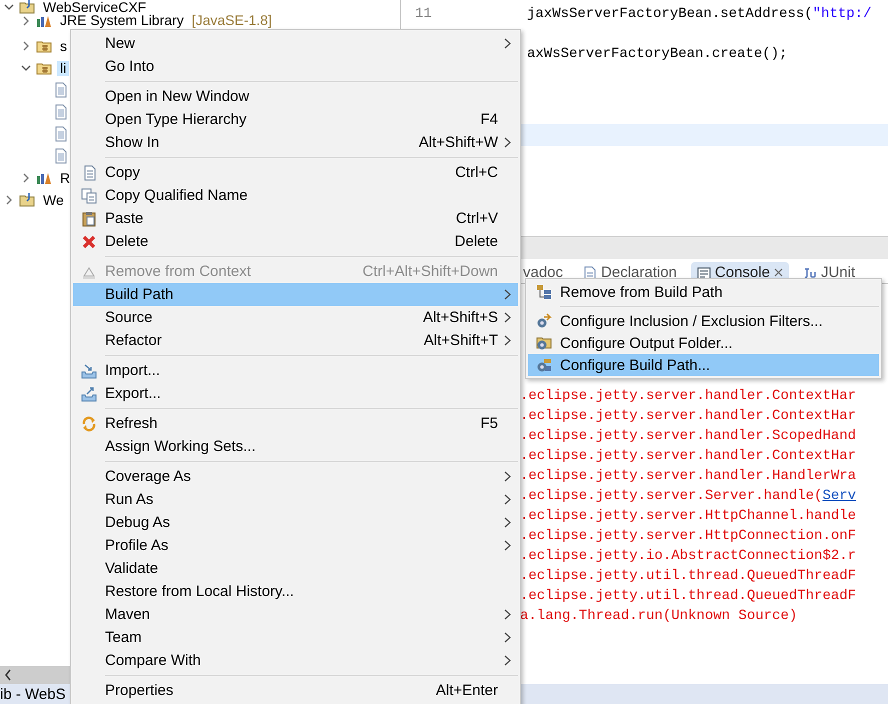 The image size is (888, 704). What do you see at coordinates (295, 317) in the screenshot?
I see `menu-item: Source Alt+Shift+S` at bounding box center [295, 317].